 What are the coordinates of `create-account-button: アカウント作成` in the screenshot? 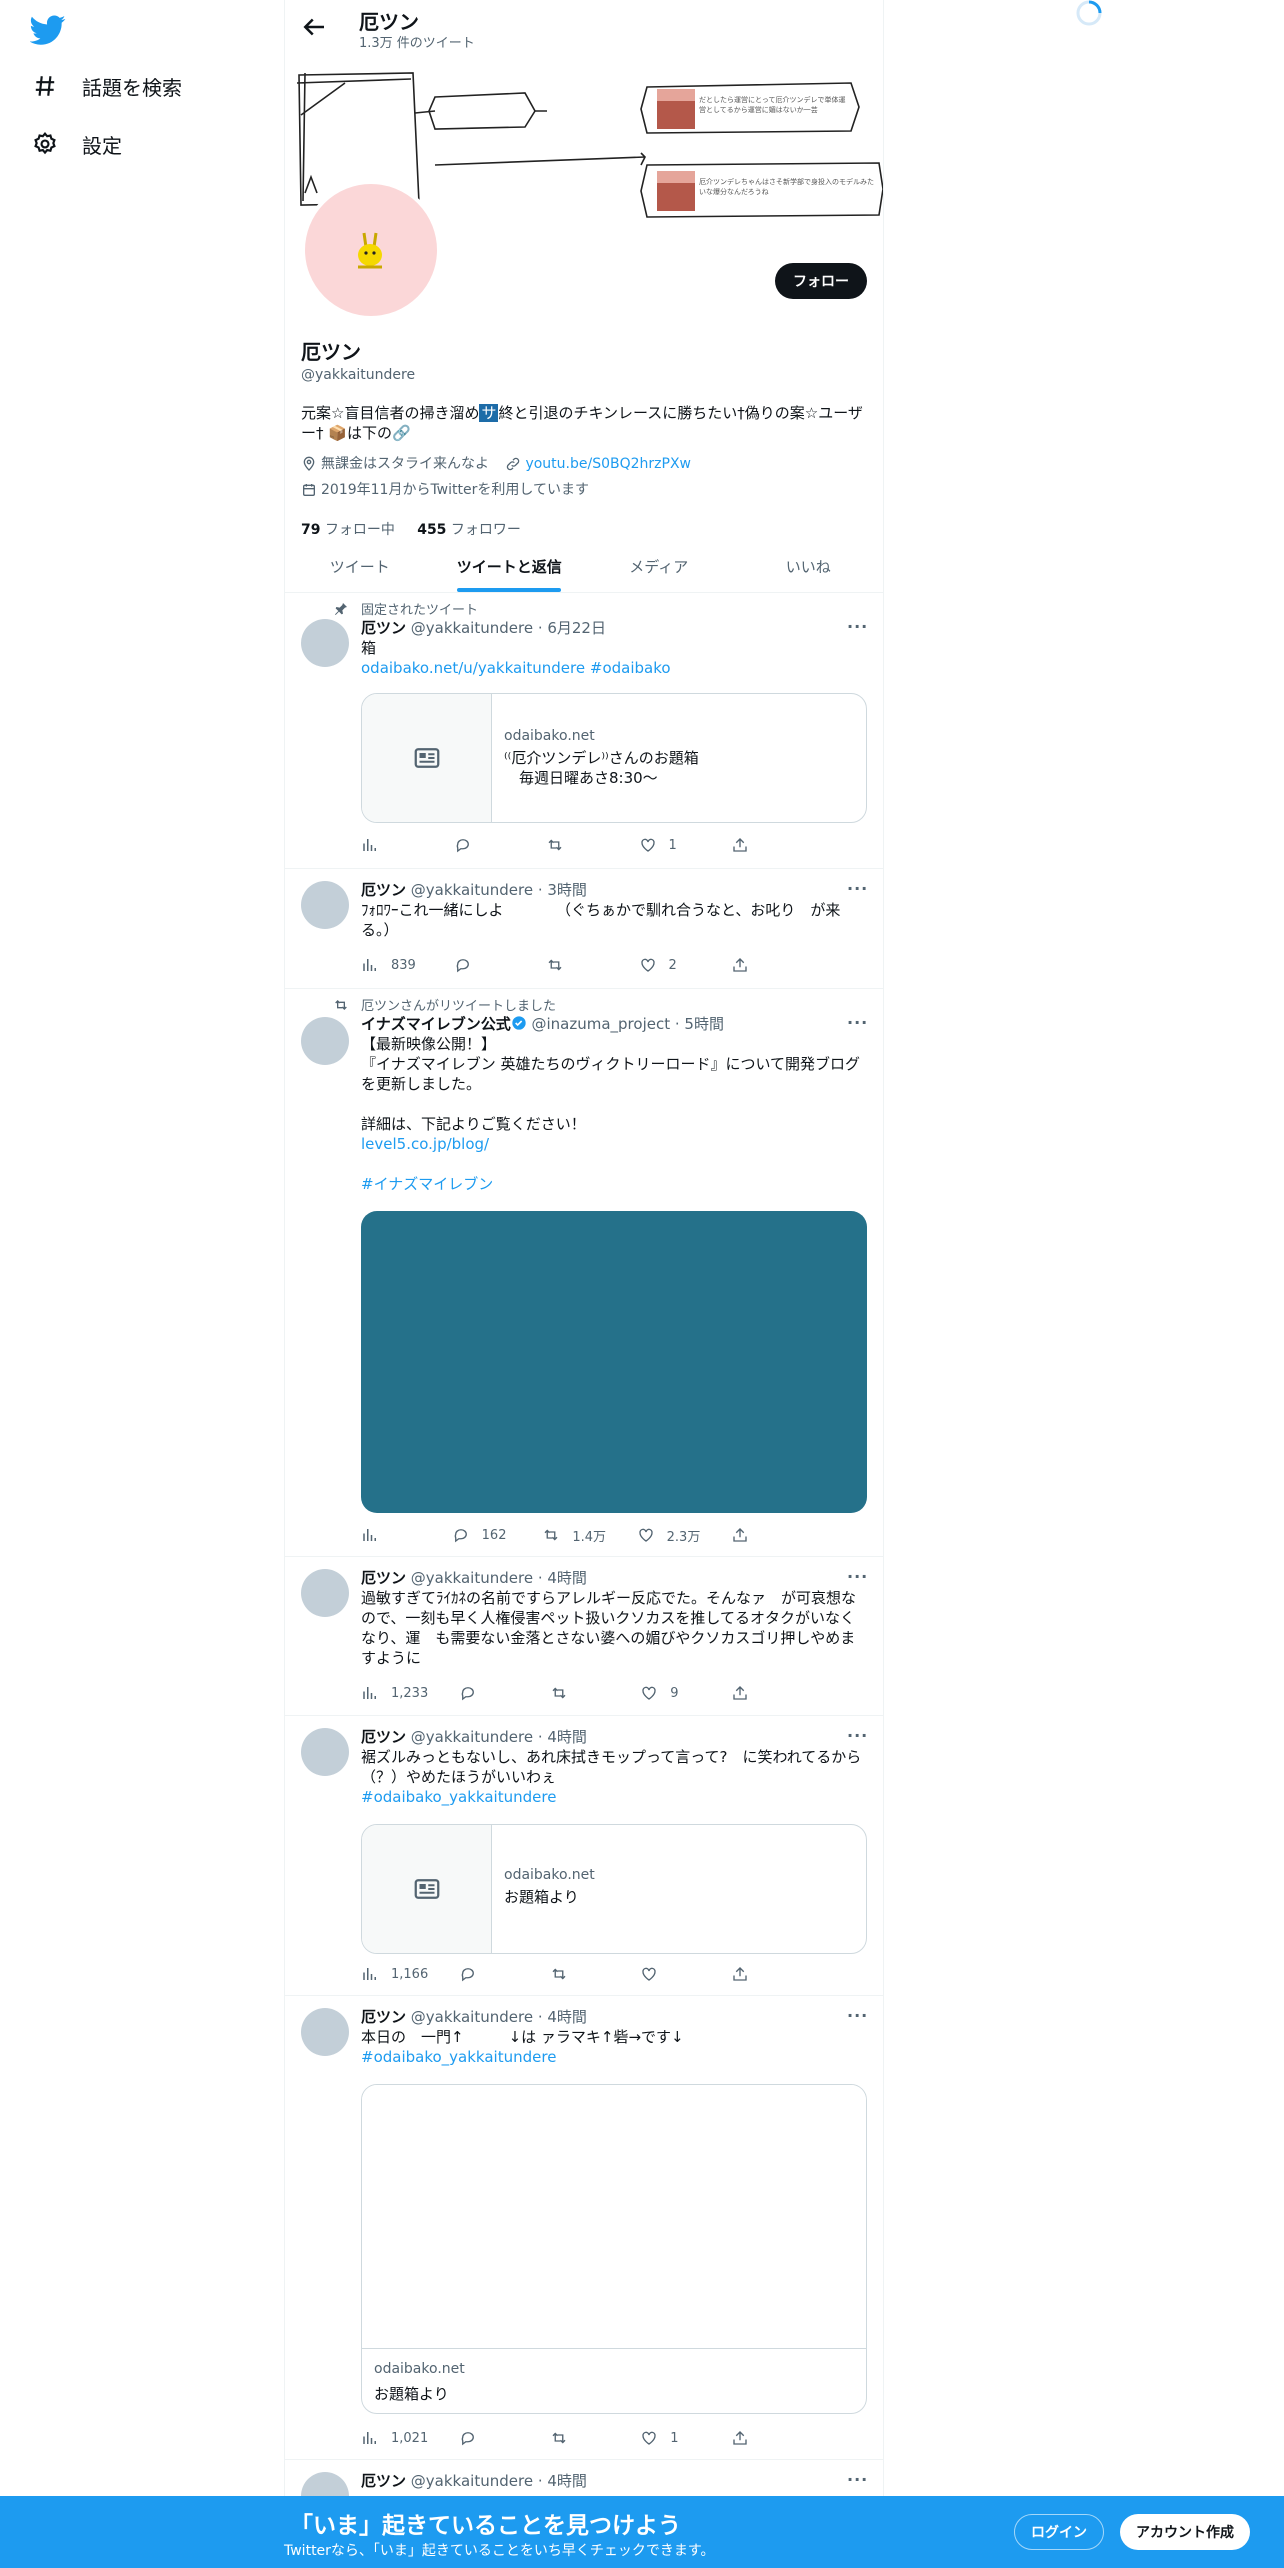 It's located at (1185, 2532).